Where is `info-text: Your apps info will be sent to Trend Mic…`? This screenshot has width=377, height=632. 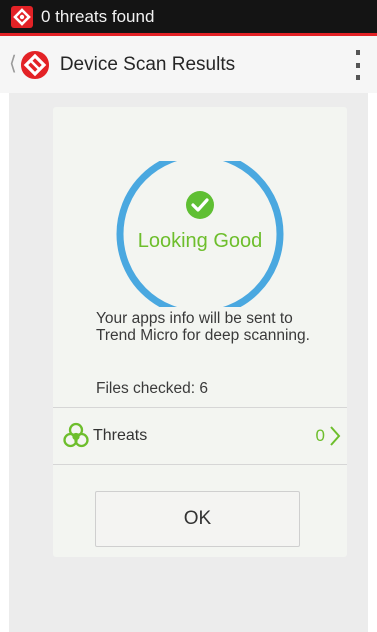 info-text: Your apps info will be sent to Trend Mic… is located at coordinates (203, 327).